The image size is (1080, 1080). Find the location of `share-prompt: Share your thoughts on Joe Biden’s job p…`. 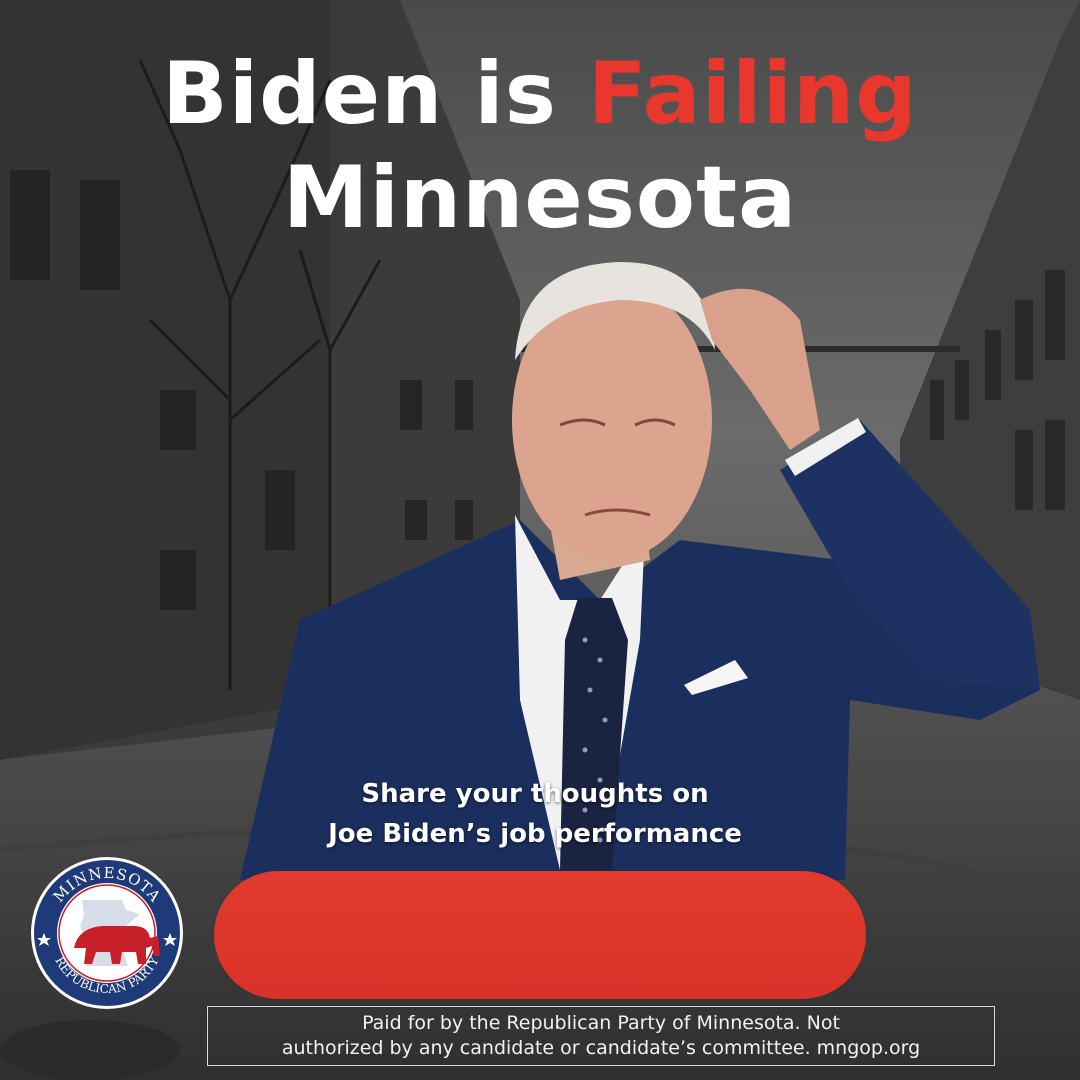

share-prompt: Share your thoughts on Joe Biden’s job p… is located at coordinates (535, 814).